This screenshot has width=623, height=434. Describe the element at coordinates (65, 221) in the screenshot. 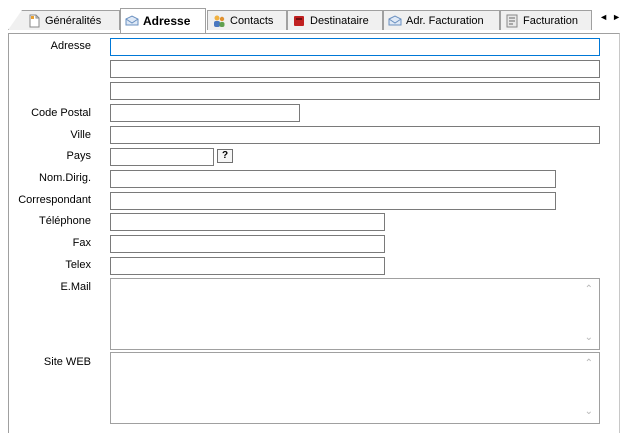

I see `telephone-label: Téléphone` at that location.